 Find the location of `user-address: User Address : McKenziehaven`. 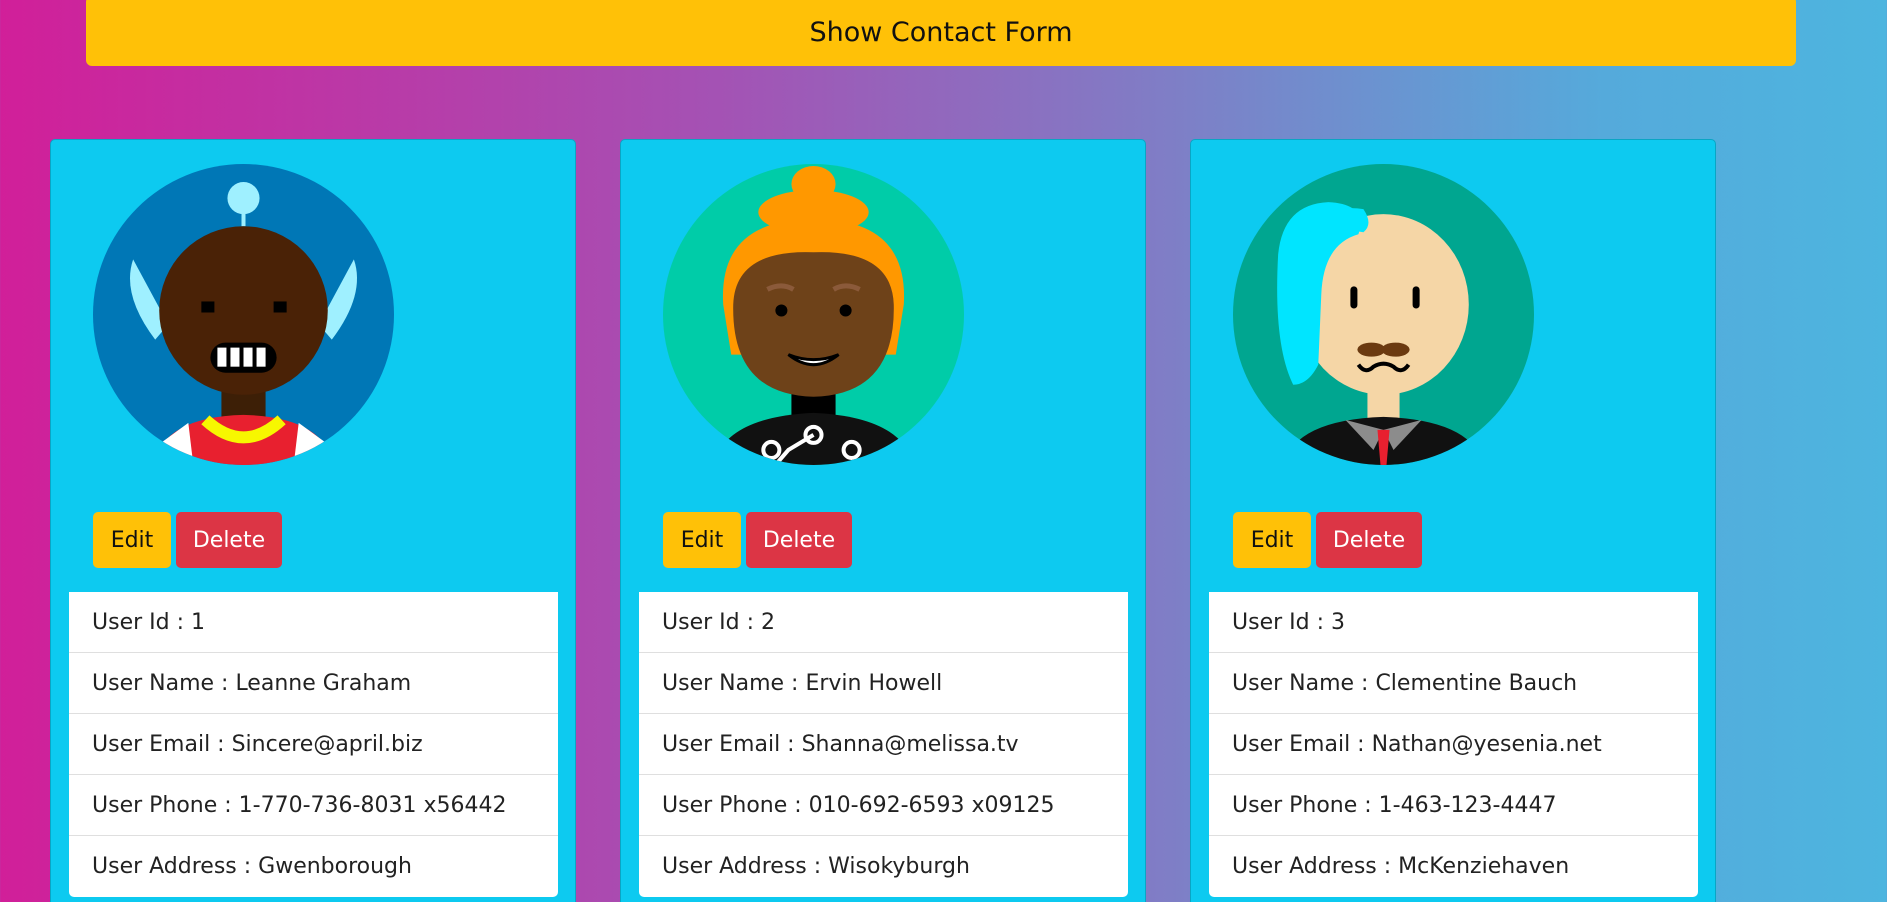

user-address: User Address : McKenziehaven is located at coordinates (1401, 866).